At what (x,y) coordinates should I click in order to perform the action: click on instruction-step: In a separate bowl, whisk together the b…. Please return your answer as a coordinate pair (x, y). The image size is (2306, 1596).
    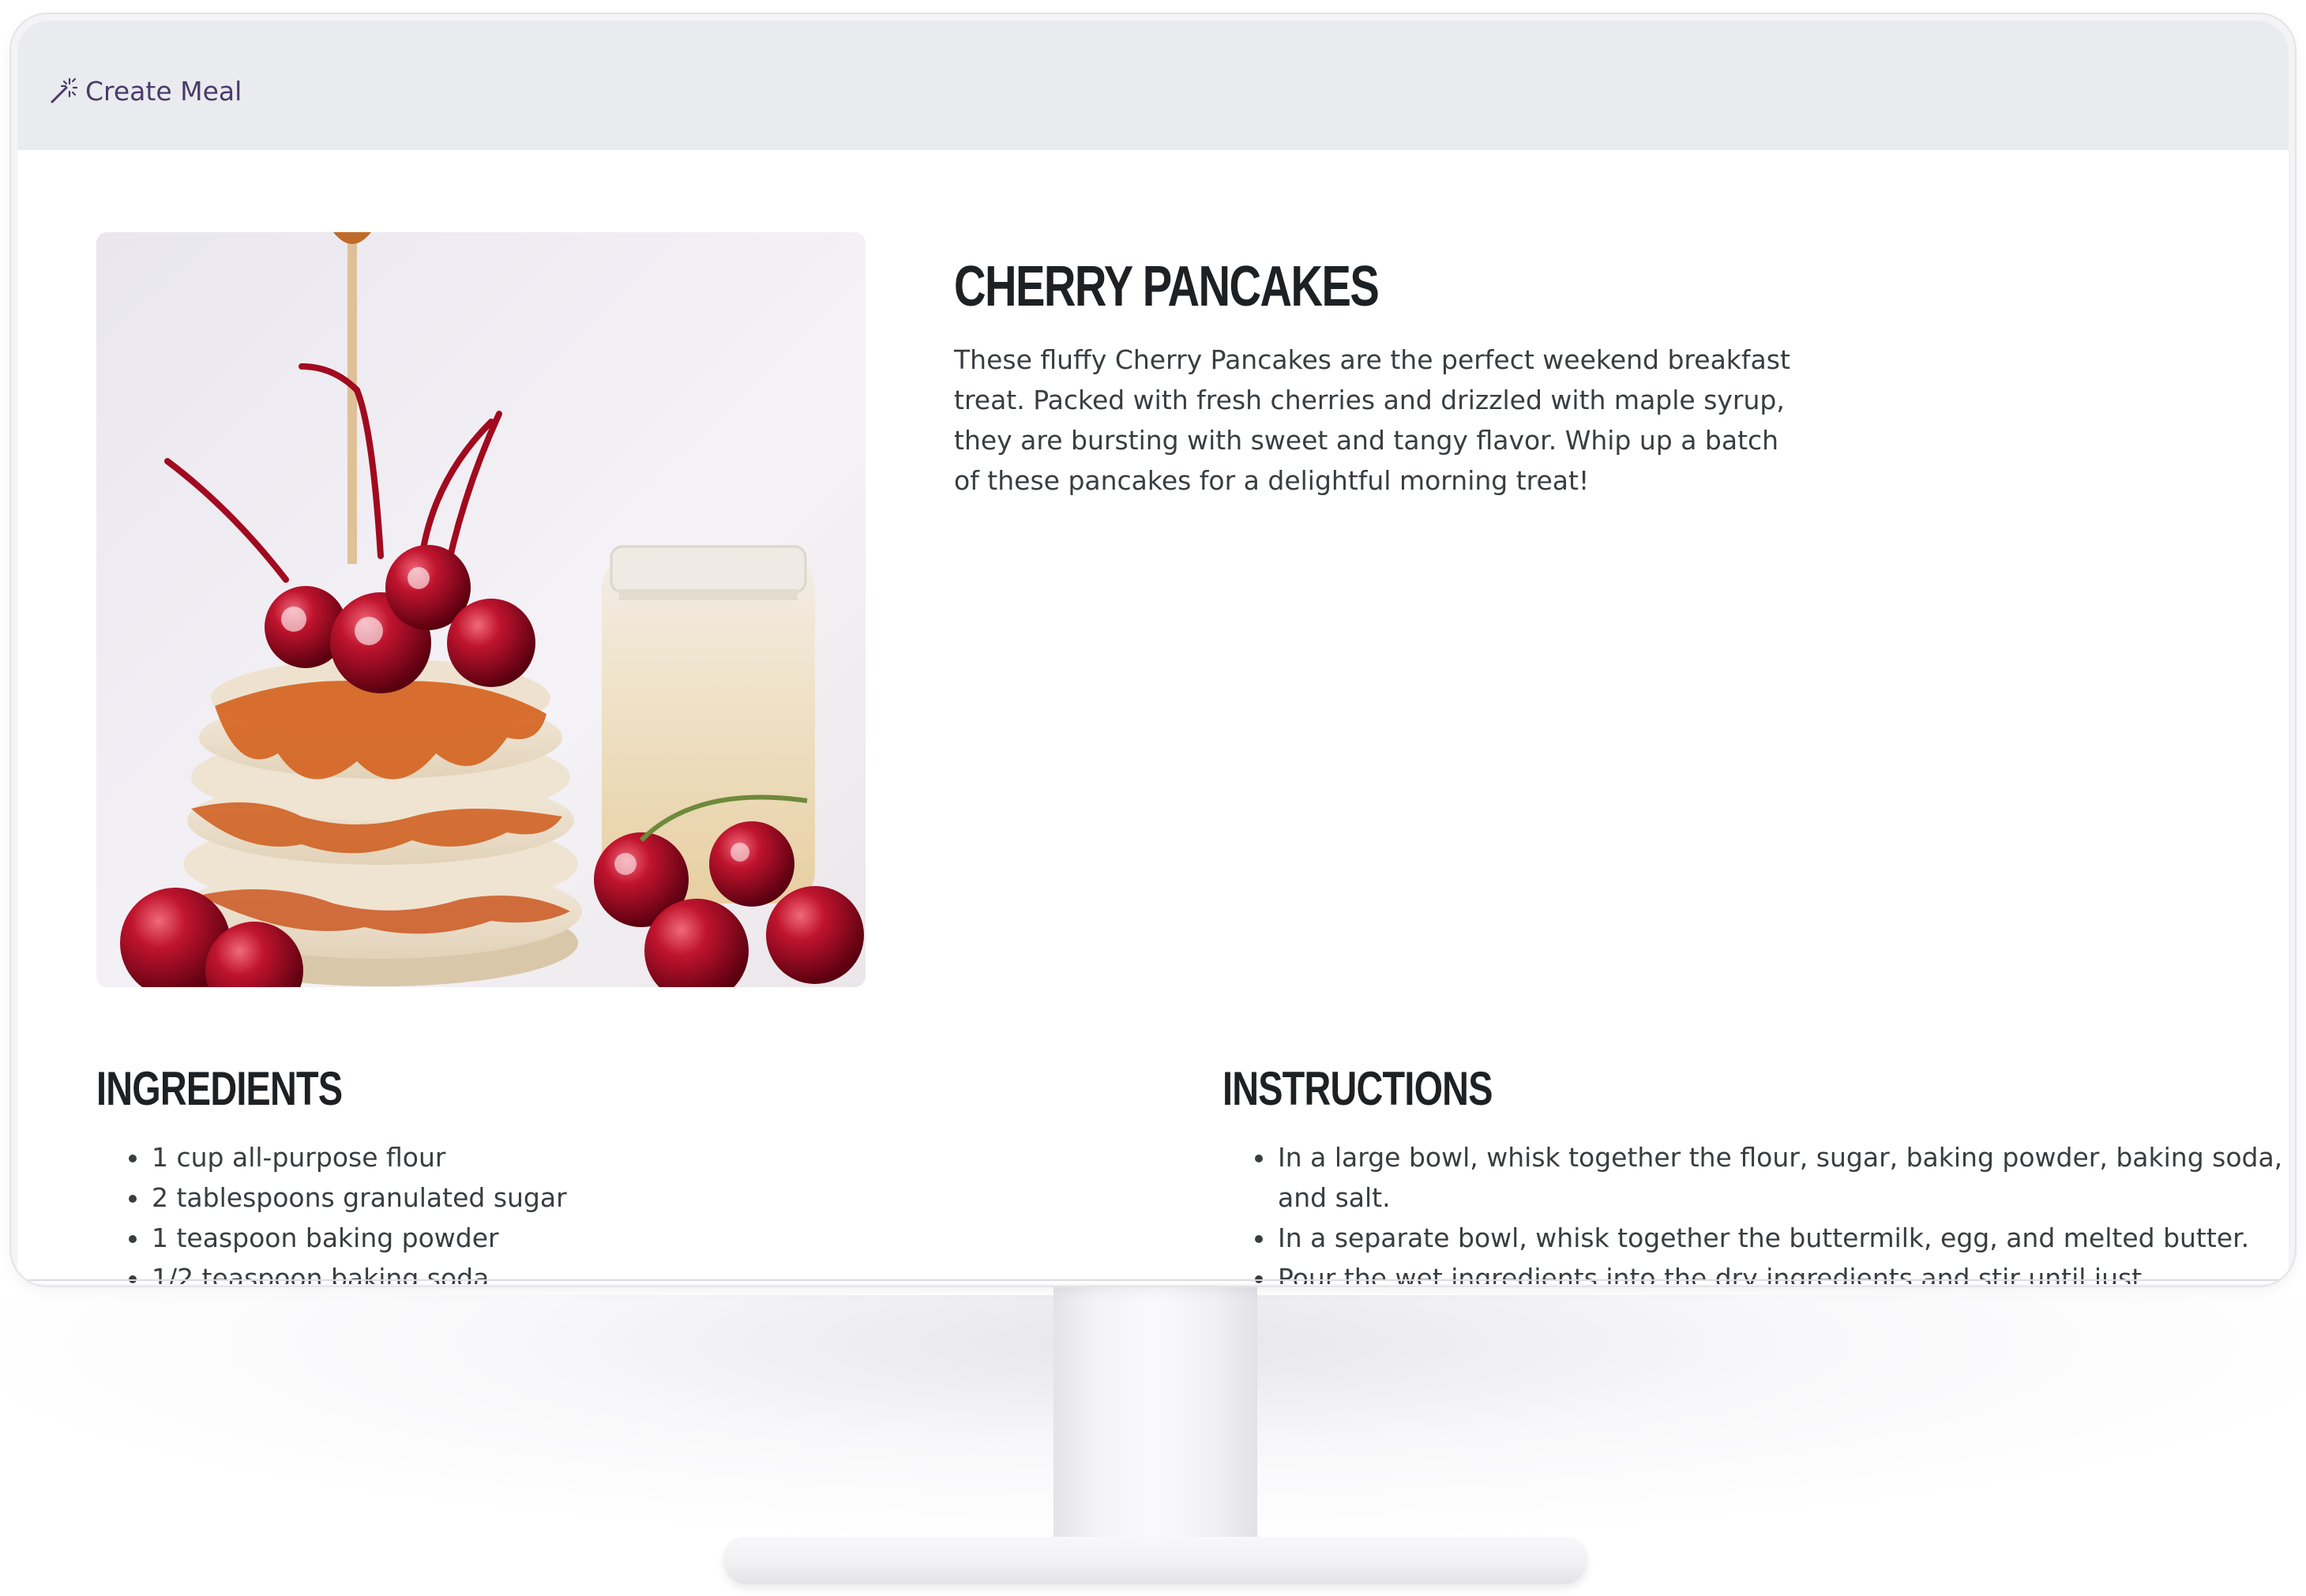
    Looking at the image, I should click on (1782, 1238).